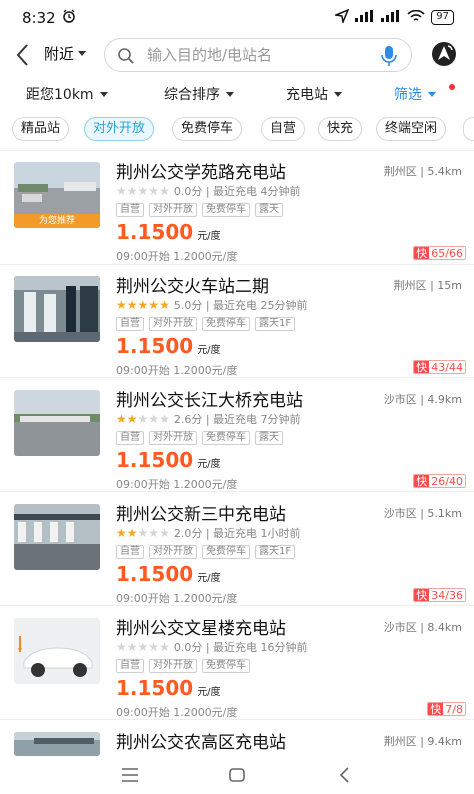 The width and height of the screenshot is (474, 794). I want to click on fast-count: 34/36, so click(447, 595).